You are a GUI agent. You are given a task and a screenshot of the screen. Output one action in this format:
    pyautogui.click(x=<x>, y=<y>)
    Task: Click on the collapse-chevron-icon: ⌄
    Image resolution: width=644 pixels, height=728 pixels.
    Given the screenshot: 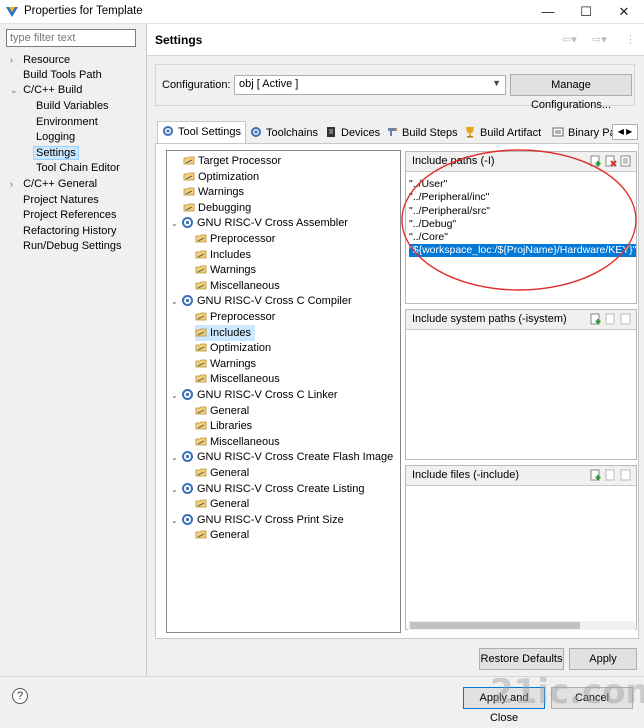 What is the action you would take?
    pyautogui.click(x=15, y=90)
    